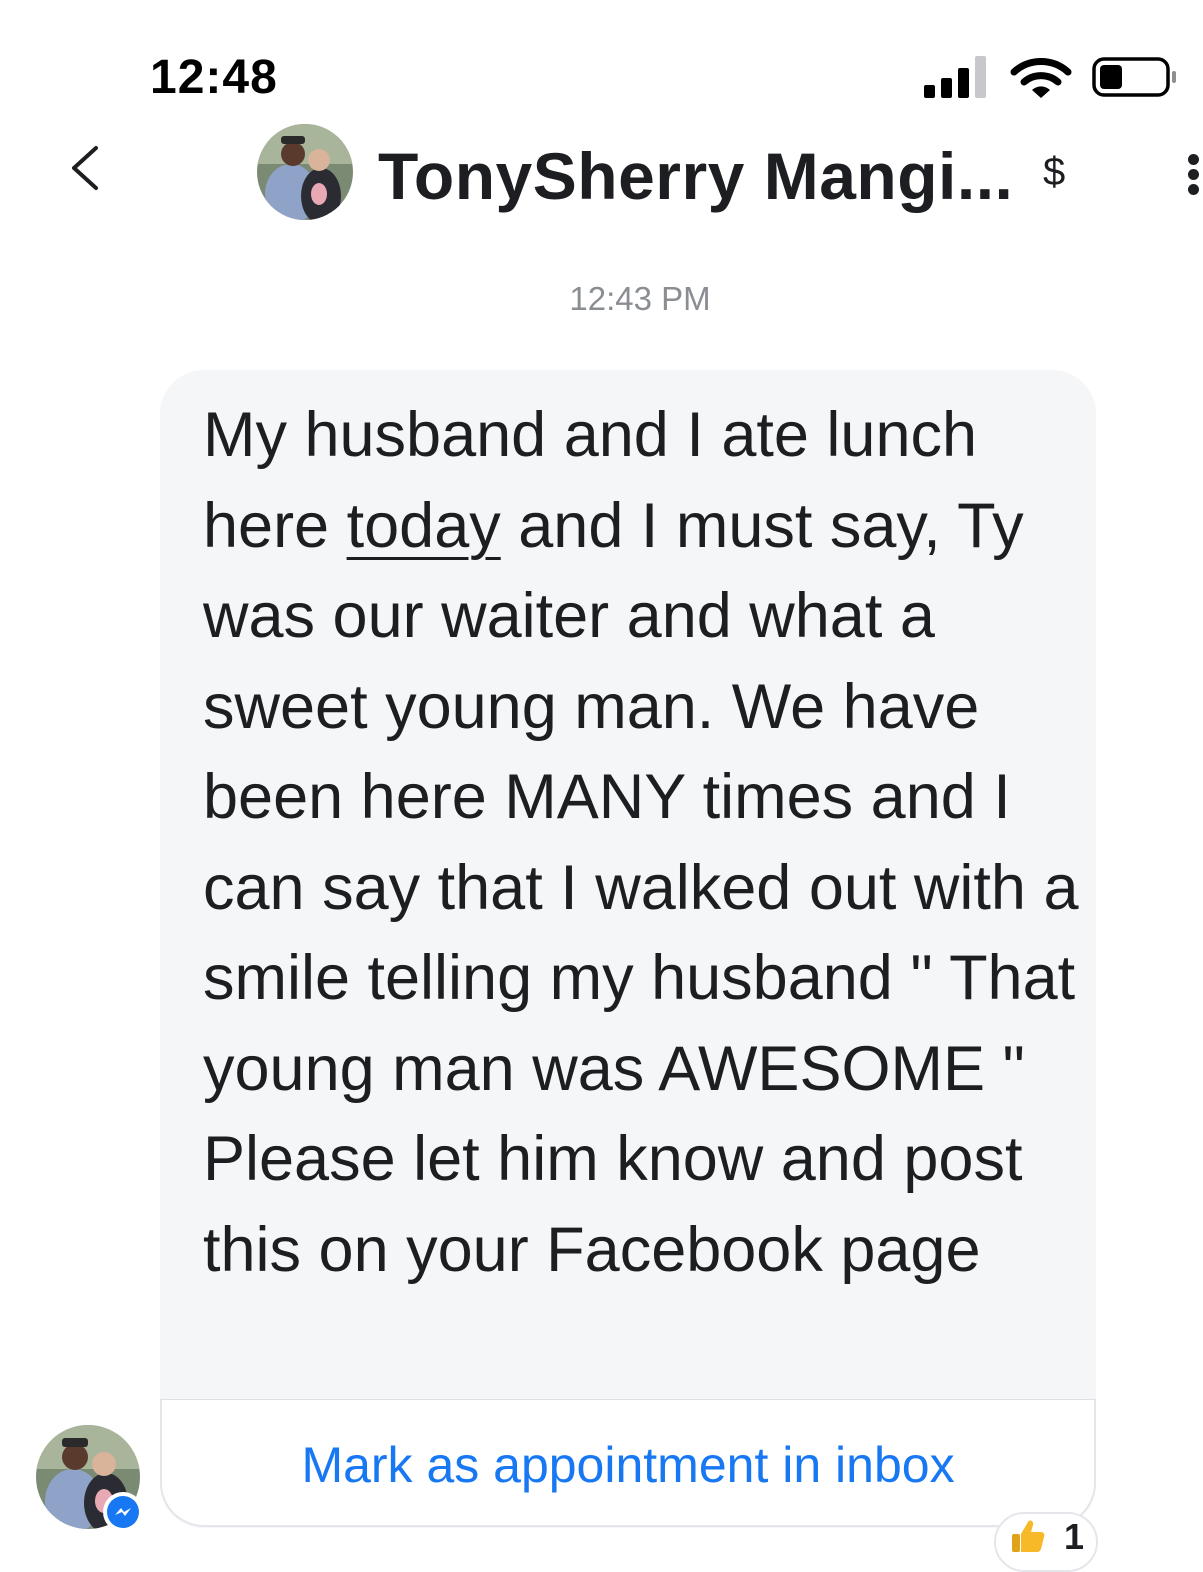 The height and width of the screenshot is (1572, 1203). What do you see at coordinates (1041, 78) in the screenshot?
I see `wifi-icon` at bounding box center [1041, 78].